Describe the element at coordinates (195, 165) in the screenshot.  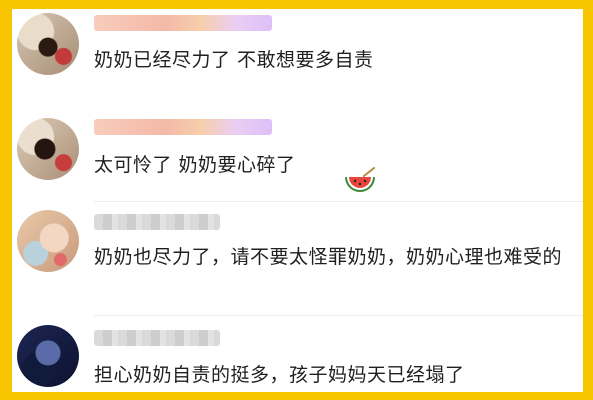
I see `comment-text: 太可怜了 奶奶要心碎了` at that location.